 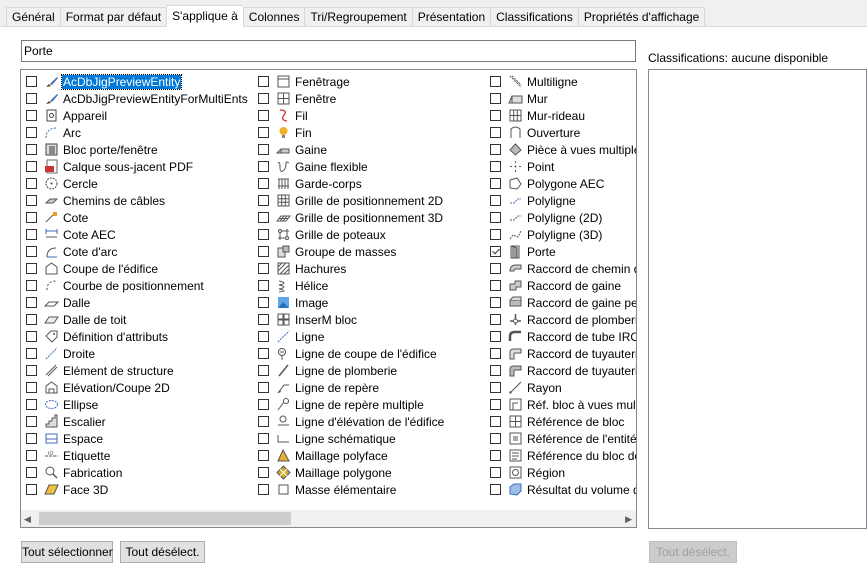 What do you see at coordinates (560, 285) in the screenshot?
I see `list-item-raccord-de-gaine: Raccord de gaine` at bounding box center [560, 285].